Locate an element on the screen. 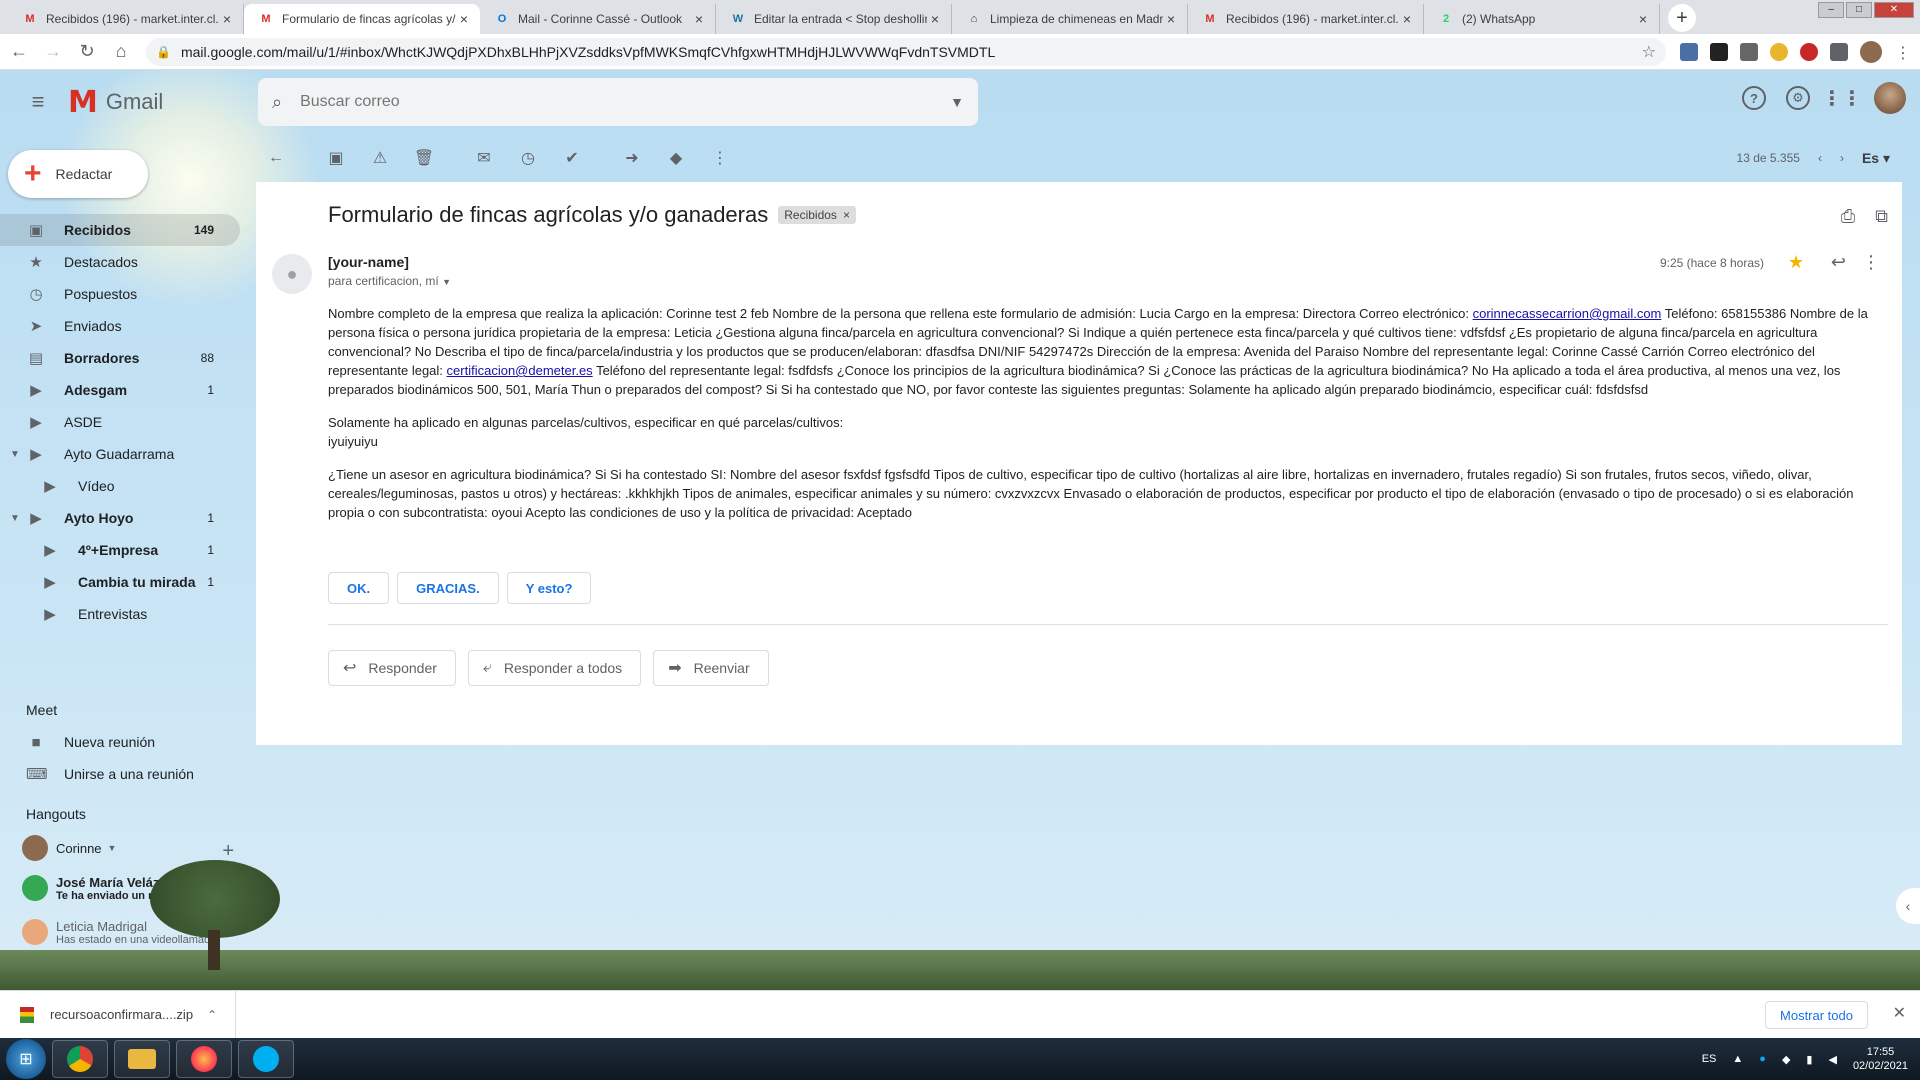  explorer-taskbar-icon is located at coordinates (142, 1059).